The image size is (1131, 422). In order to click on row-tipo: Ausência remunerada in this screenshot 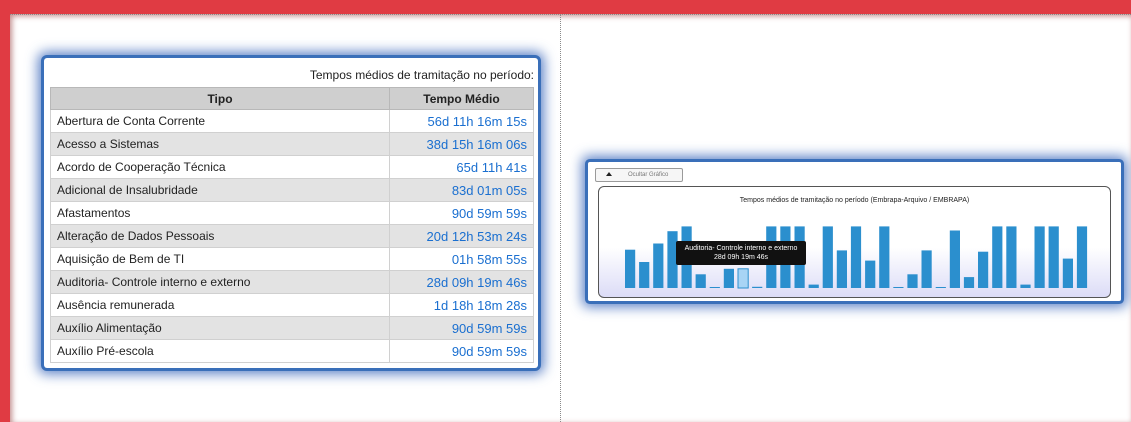, I will do `click(220, 305)`.